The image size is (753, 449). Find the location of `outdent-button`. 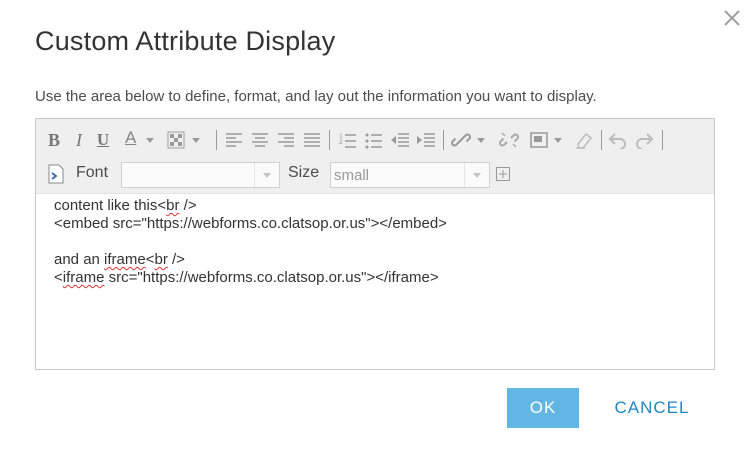

outdent-button is located at coordinates (400, 140).